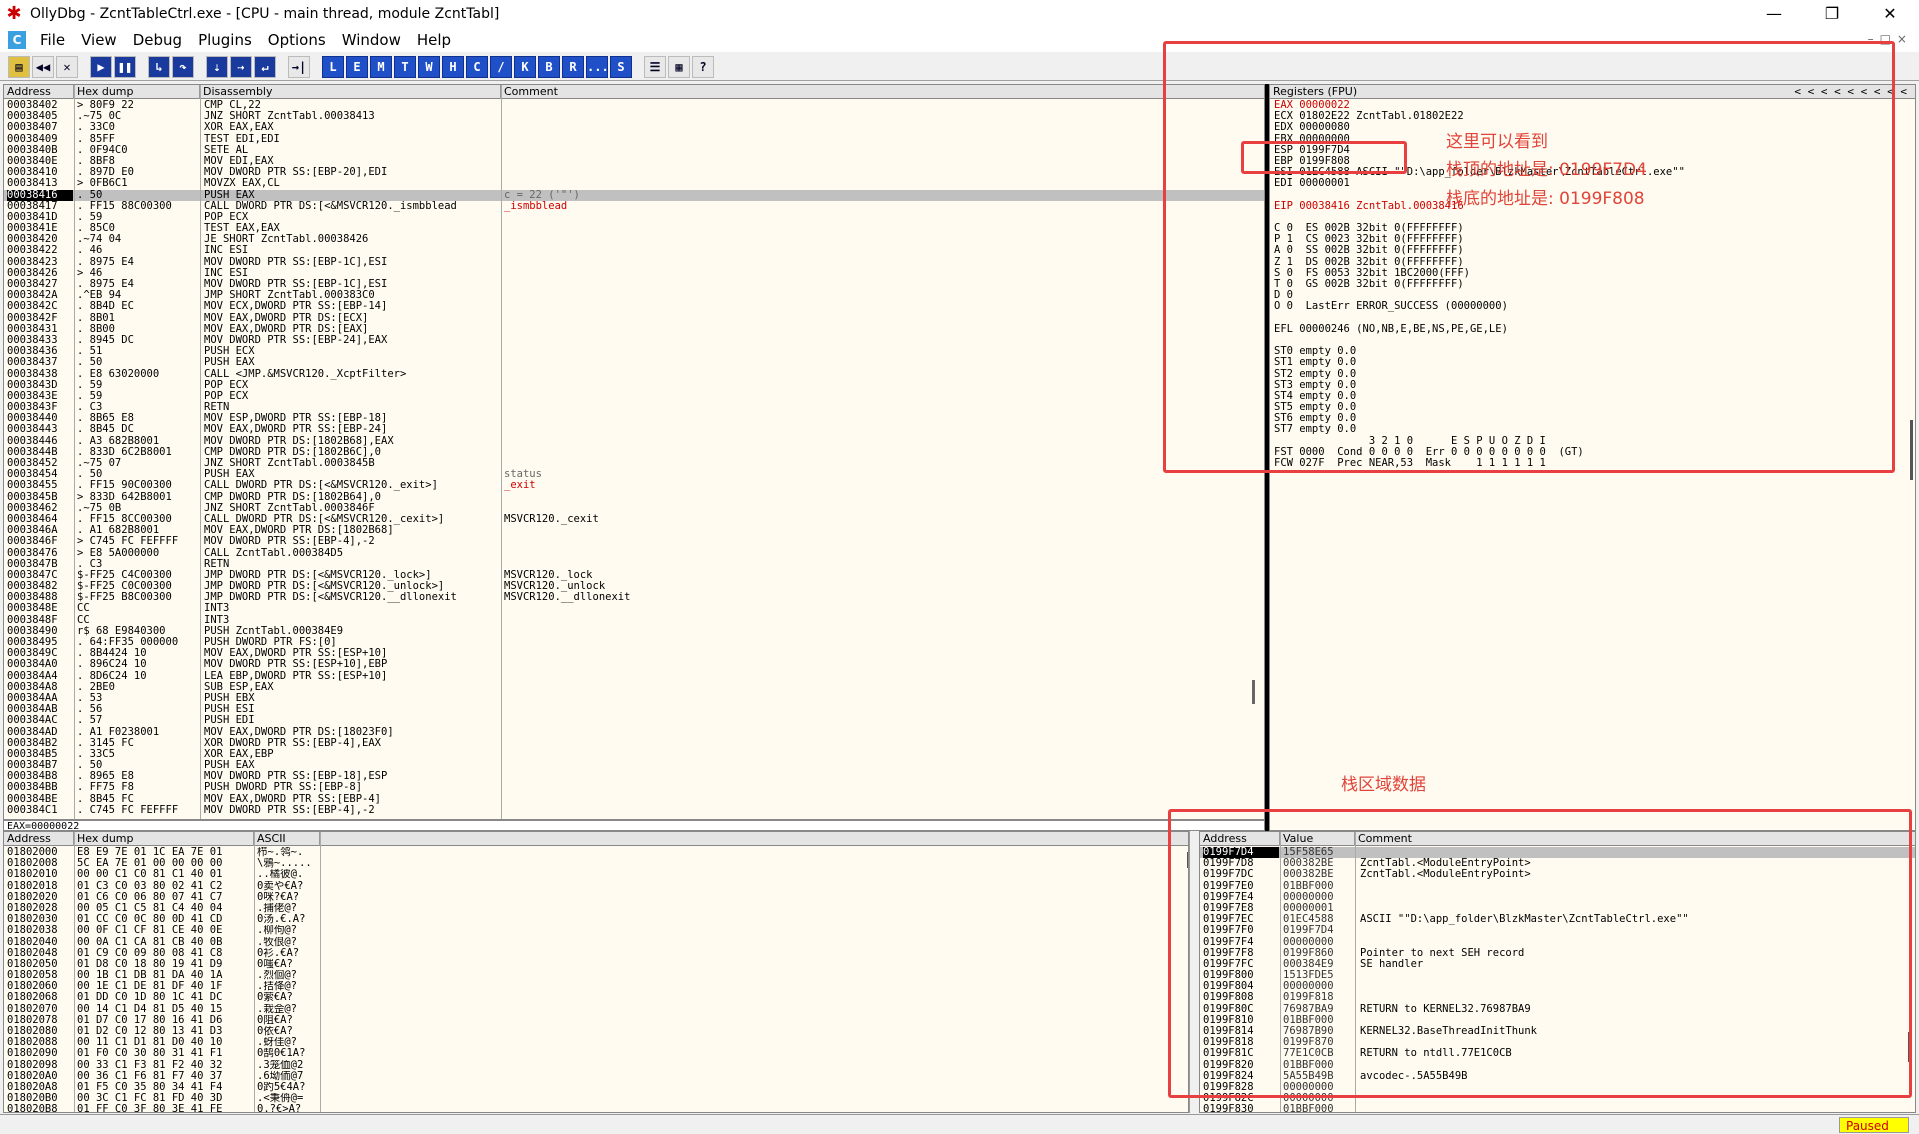 The image size is (1919, 1134). I want to click on breakpoints-button: B, so click(549, 66).